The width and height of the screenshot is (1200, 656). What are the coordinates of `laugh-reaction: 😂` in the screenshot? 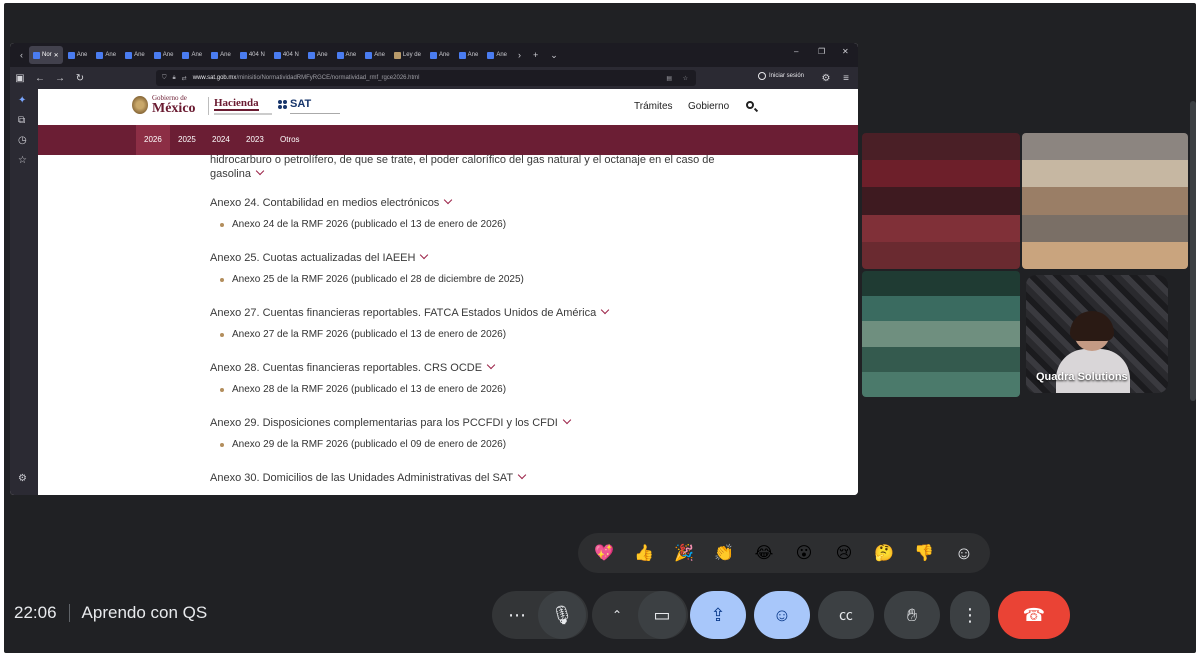 It's located at (764, 553).